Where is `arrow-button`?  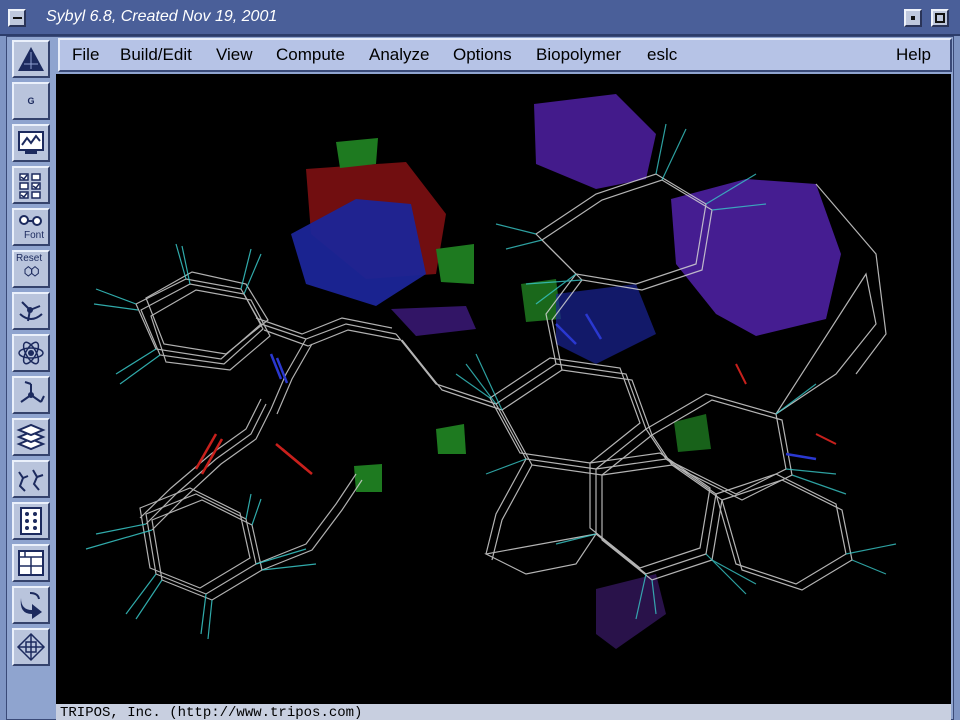 arrow-button is located at coordinates (31, 605).